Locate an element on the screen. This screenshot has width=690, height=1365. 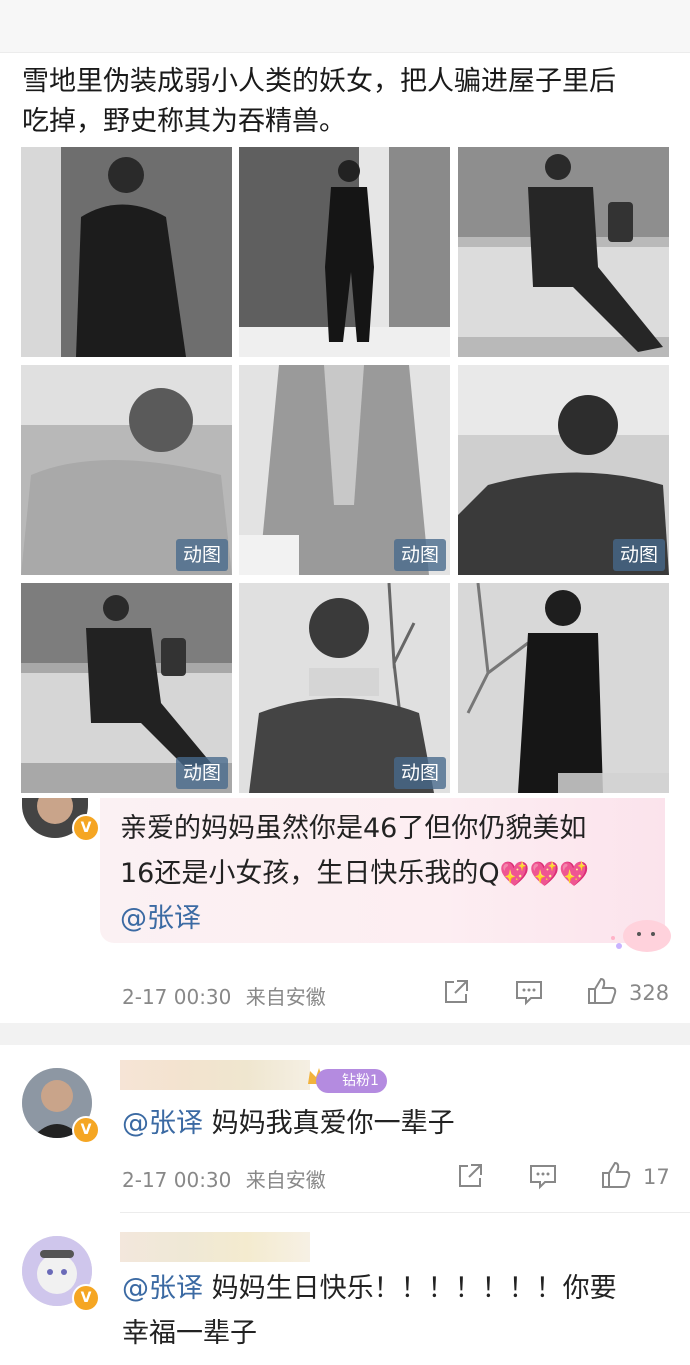
sticker-icon is located at coordinates (641, 936).